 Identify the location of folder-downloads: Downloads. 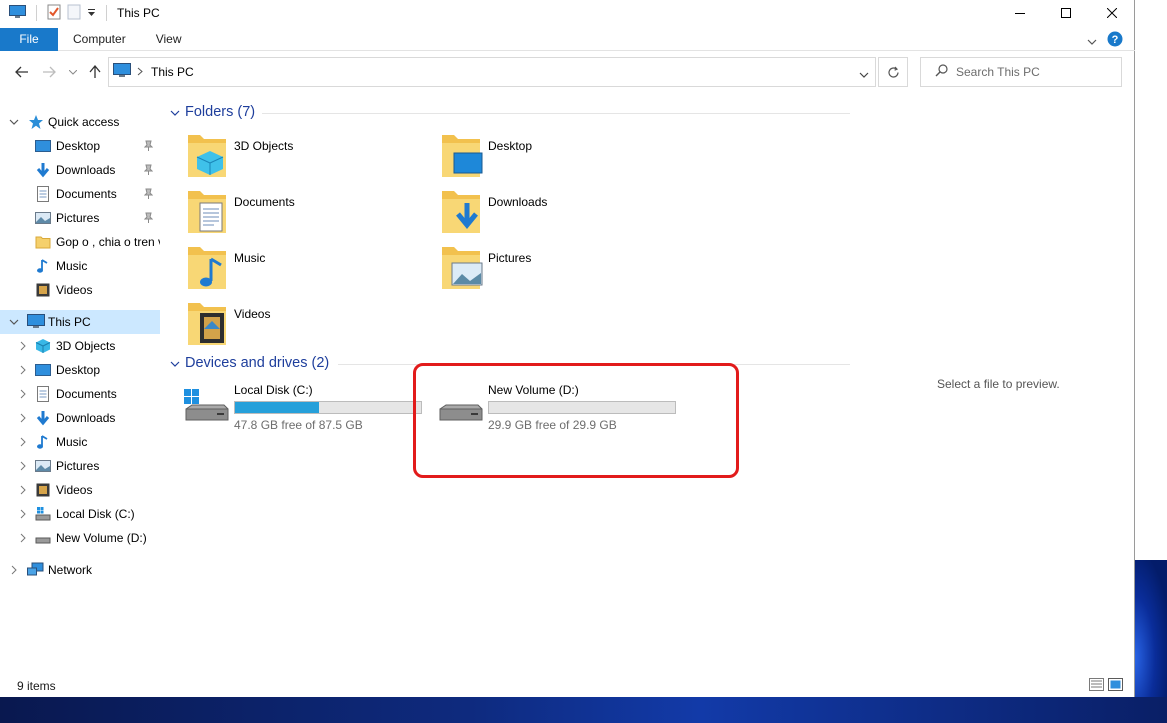
(558, 213).